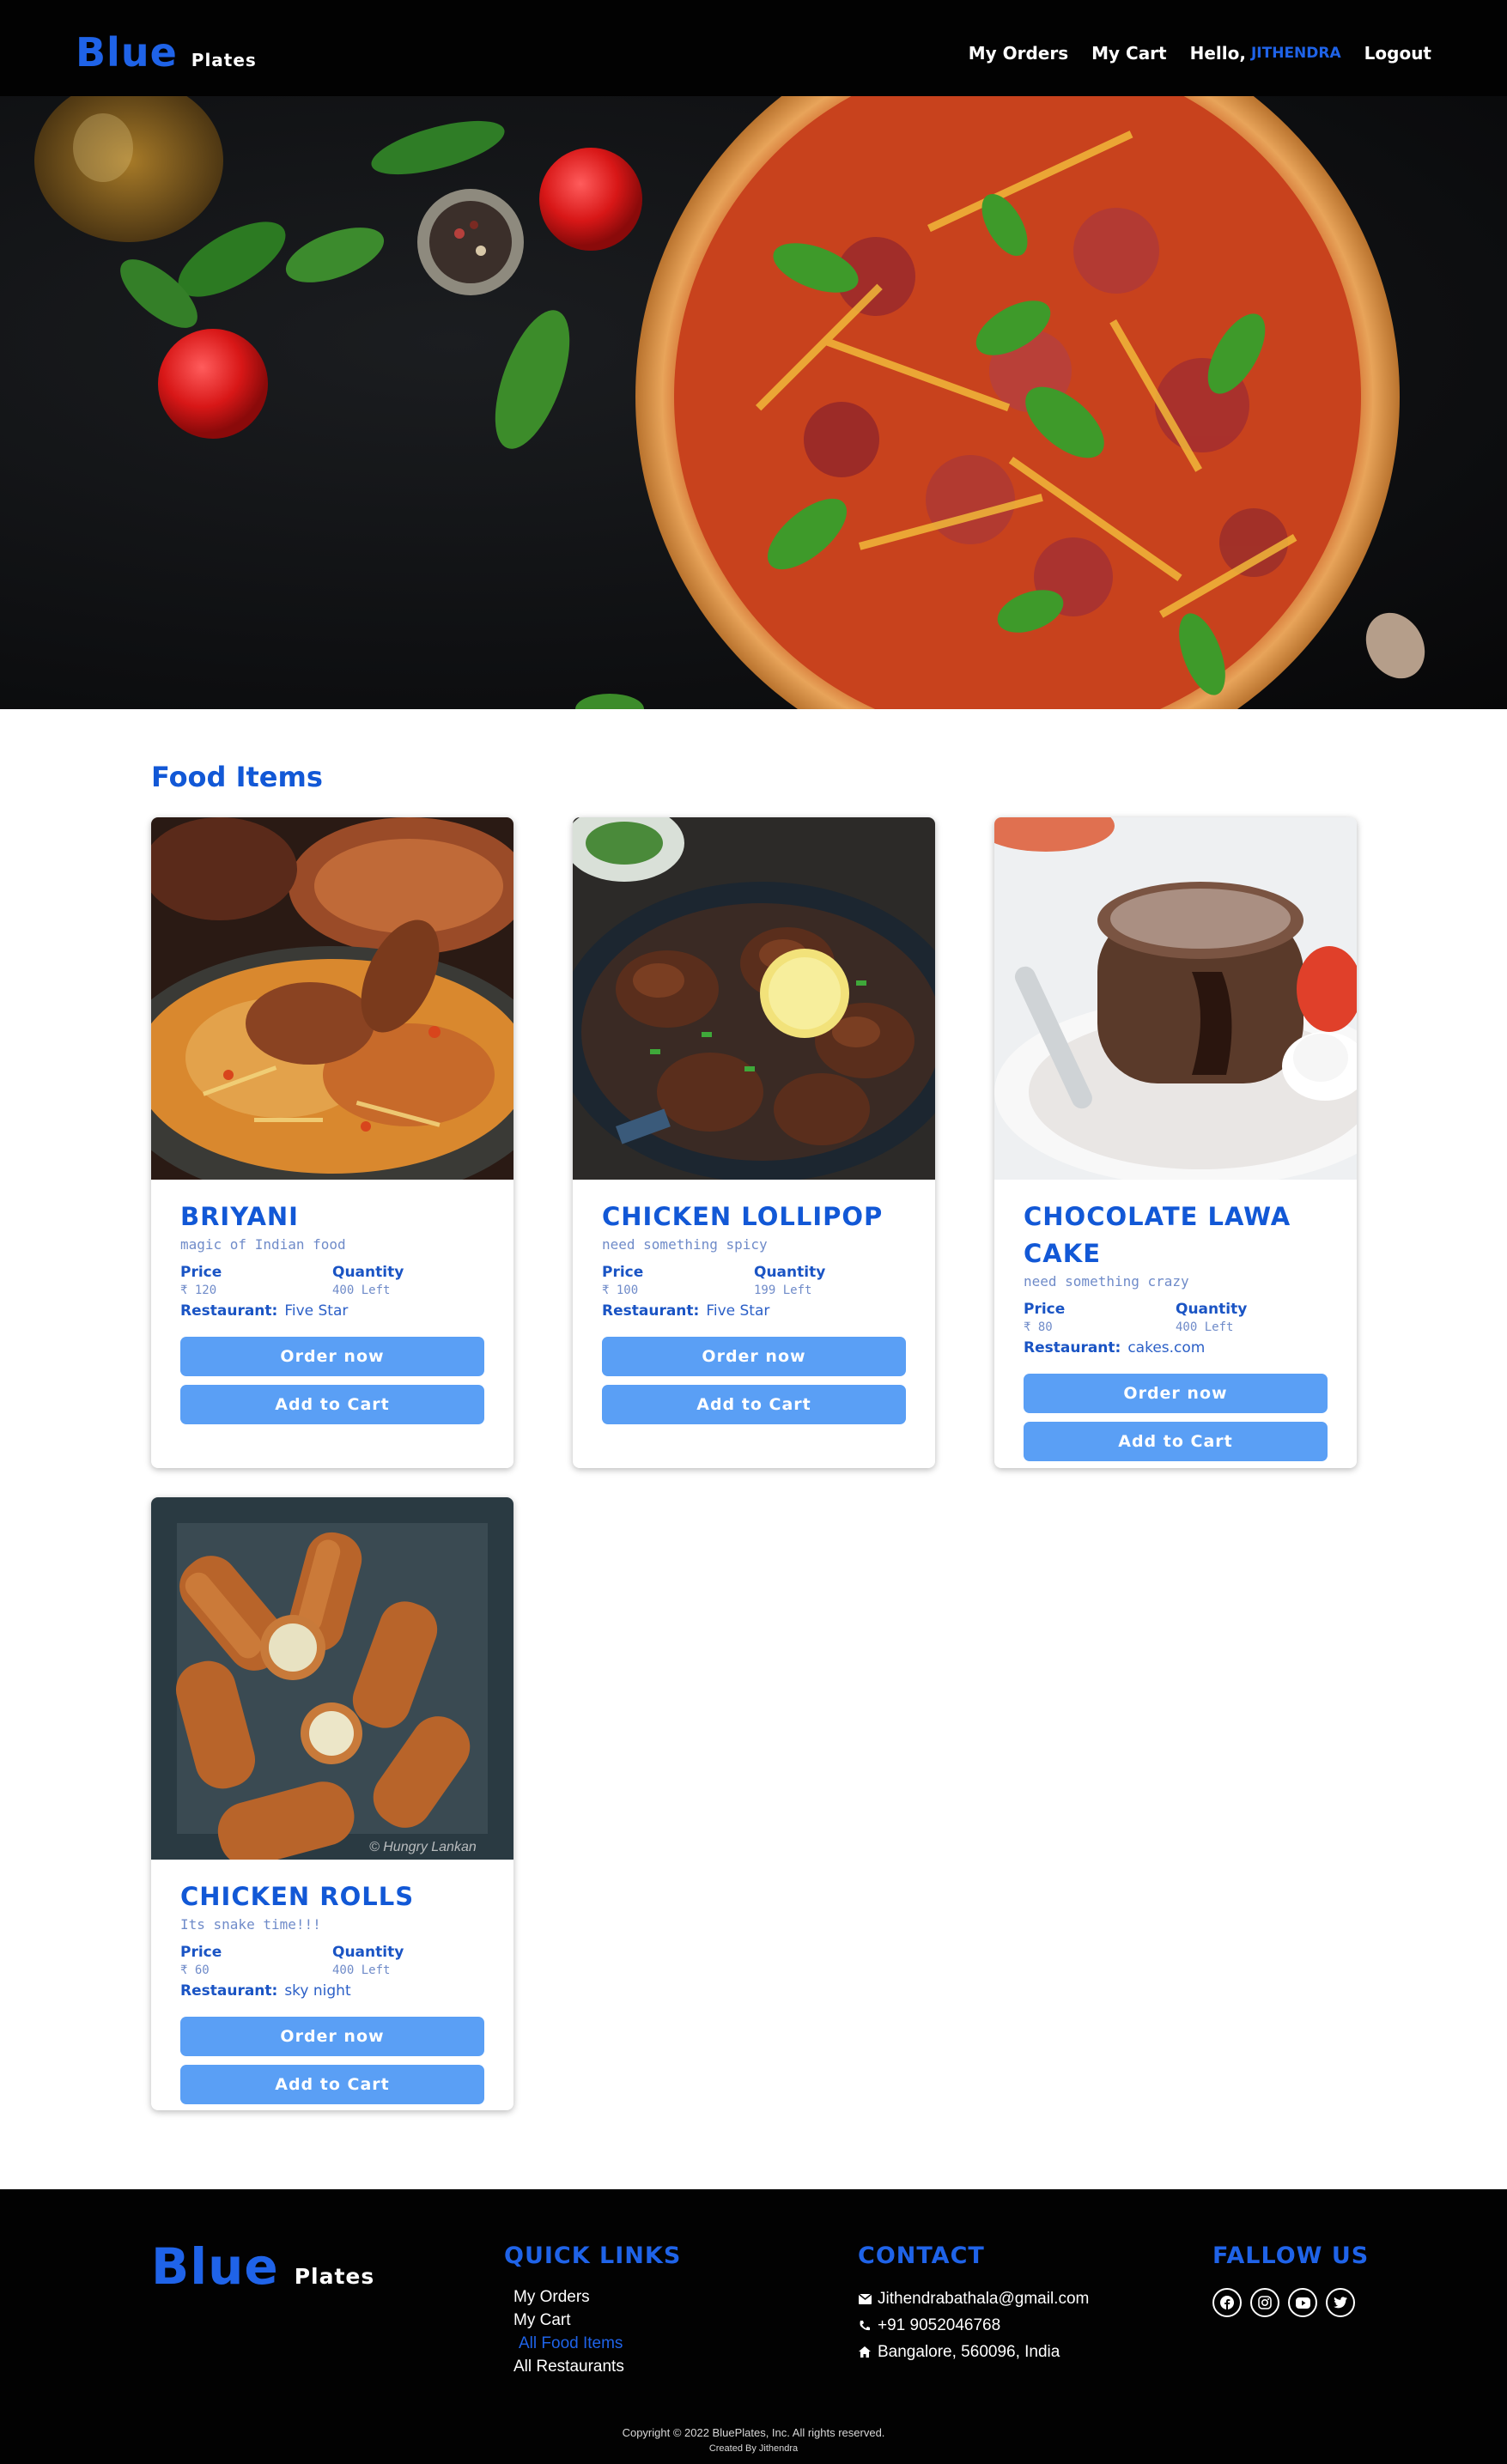 The image size is (1507, 2464). Describe the element at coordinates (224, 60) in the screenshot. I see `brand-sub: Plates` at that location.